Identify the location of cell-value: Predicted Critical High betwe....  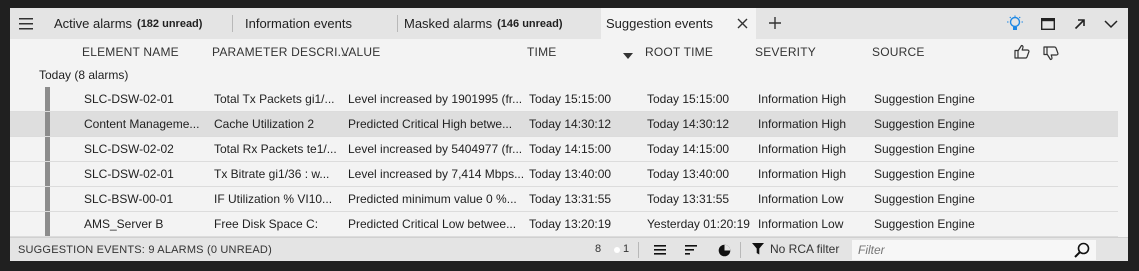
(430, 124).